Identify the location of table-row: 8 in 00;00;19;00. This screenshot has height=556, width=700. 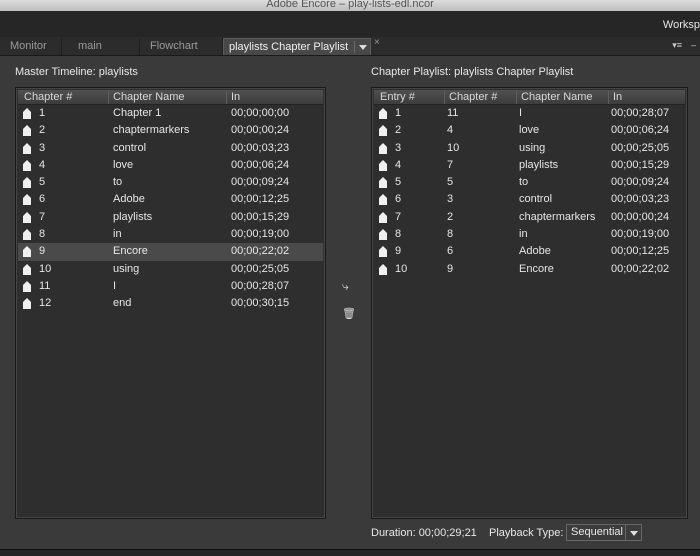
(170, 234).